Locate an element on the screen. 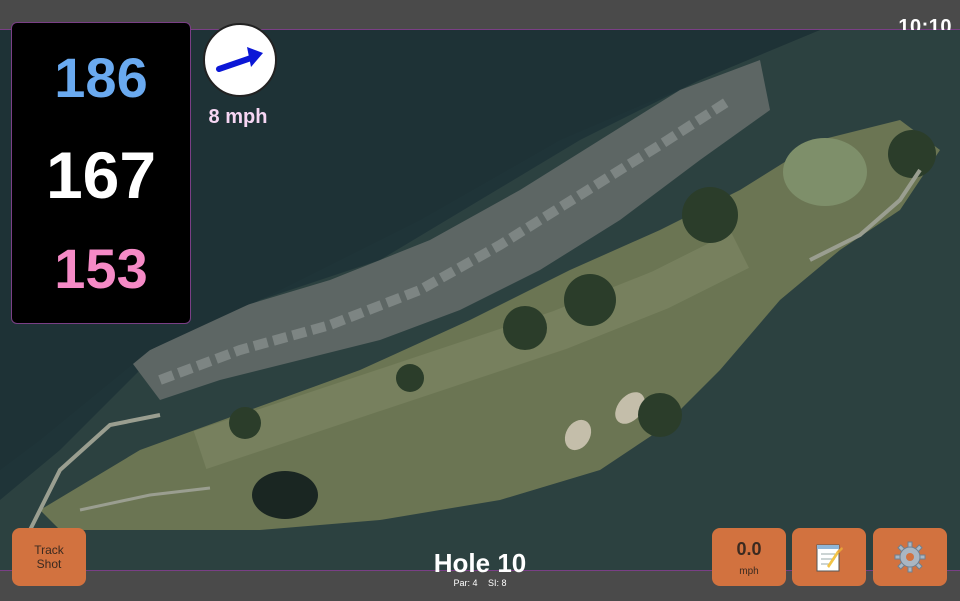  speed-value: 0.0 is located at coordinates (749, 549).